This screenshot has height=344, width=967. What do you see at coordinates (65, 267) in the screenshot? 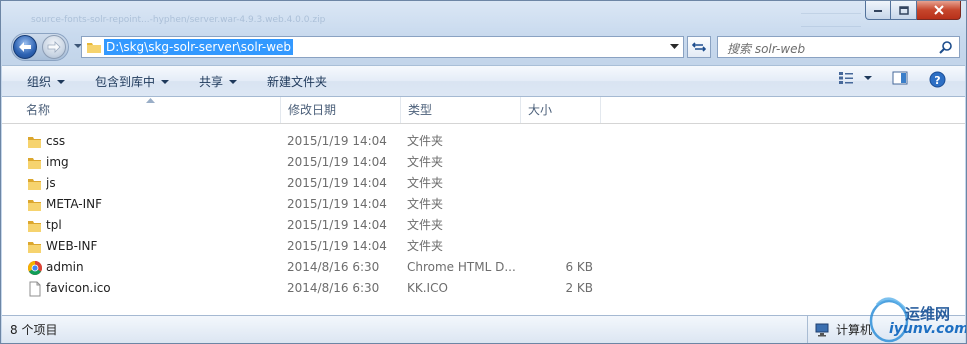
I see `file-name: admin` at bounding box center [65, 267].